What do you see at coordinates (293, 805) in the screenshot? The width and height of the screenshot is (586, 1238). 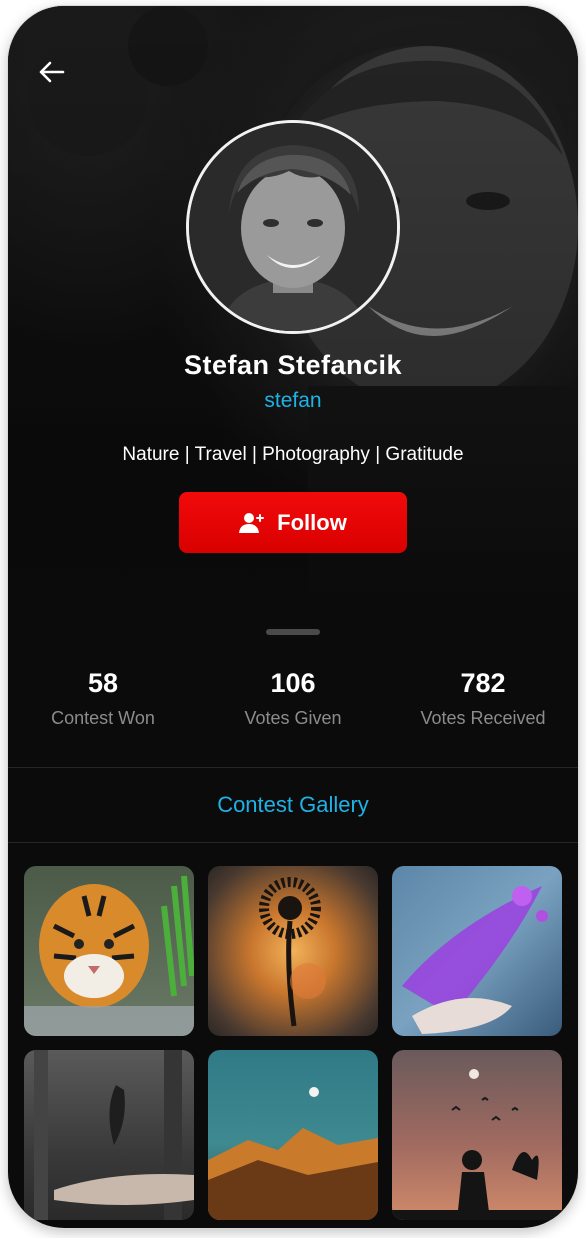 I see `contest-gallery-tab: Contest Gallery` at bounding box center [293, 805].